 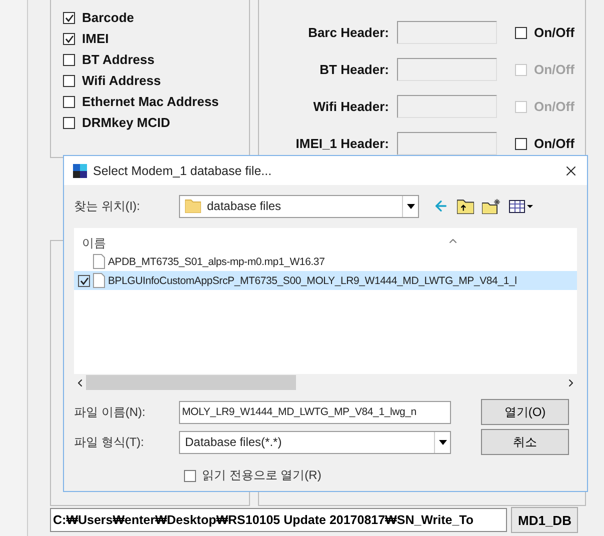 What do you see at coordinates (193, 206) in the screenshot?
I see `folder-icon` at bounding box center [193, 206].